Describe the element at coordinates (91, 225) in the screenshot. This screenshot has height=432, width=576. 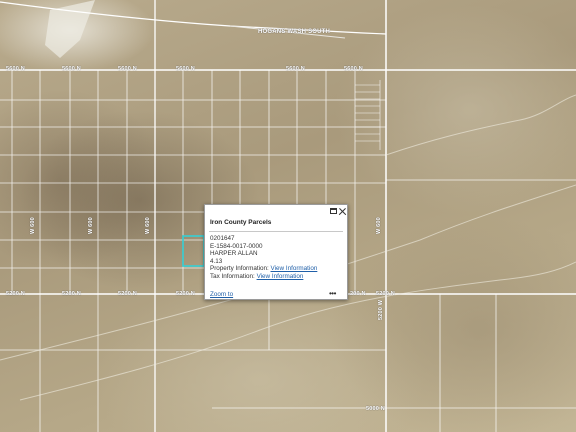
I see `road-label-w-b: W 600` at that location.